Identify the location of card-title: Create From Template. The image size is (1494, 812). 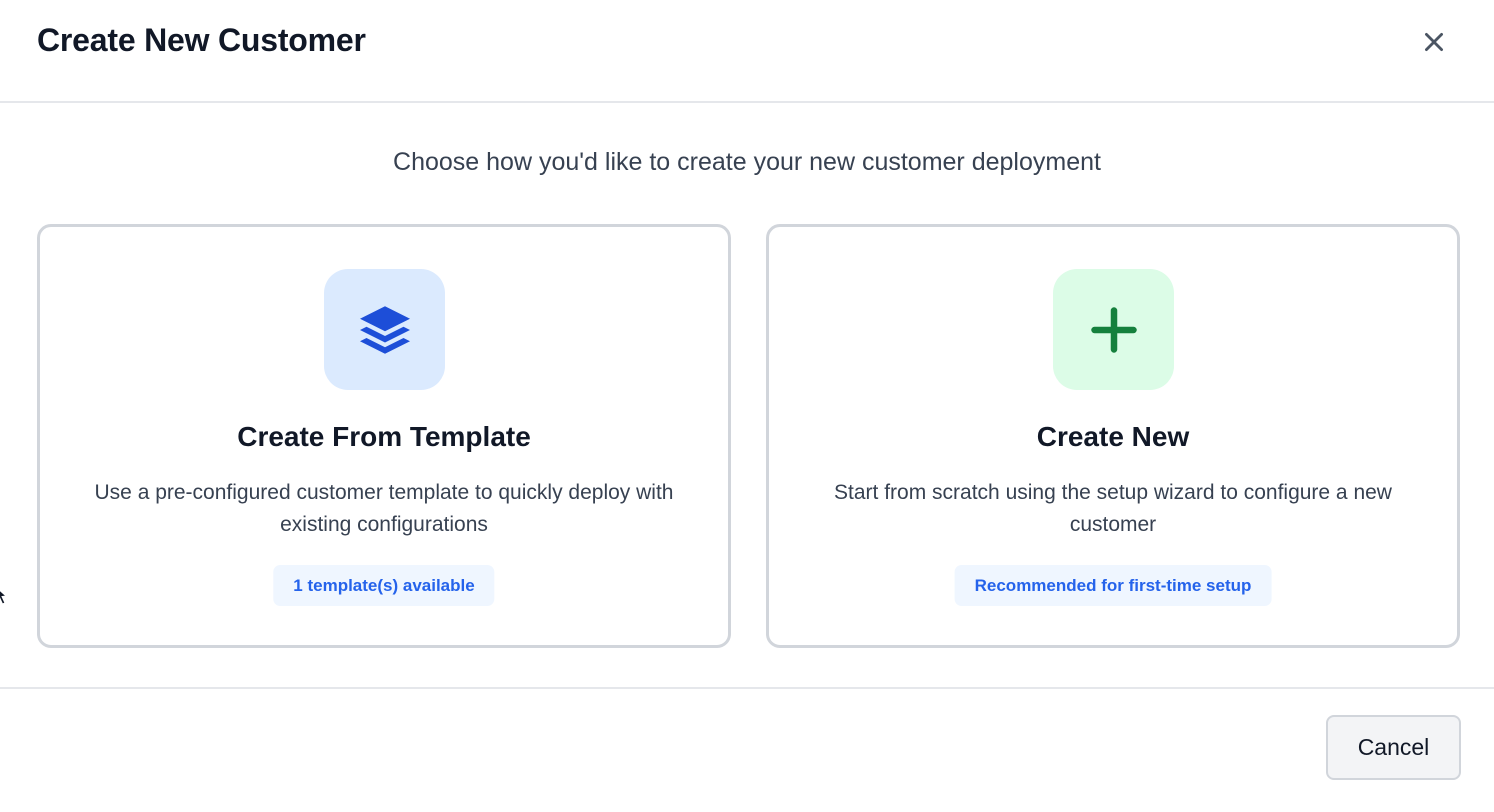
(384, 436).